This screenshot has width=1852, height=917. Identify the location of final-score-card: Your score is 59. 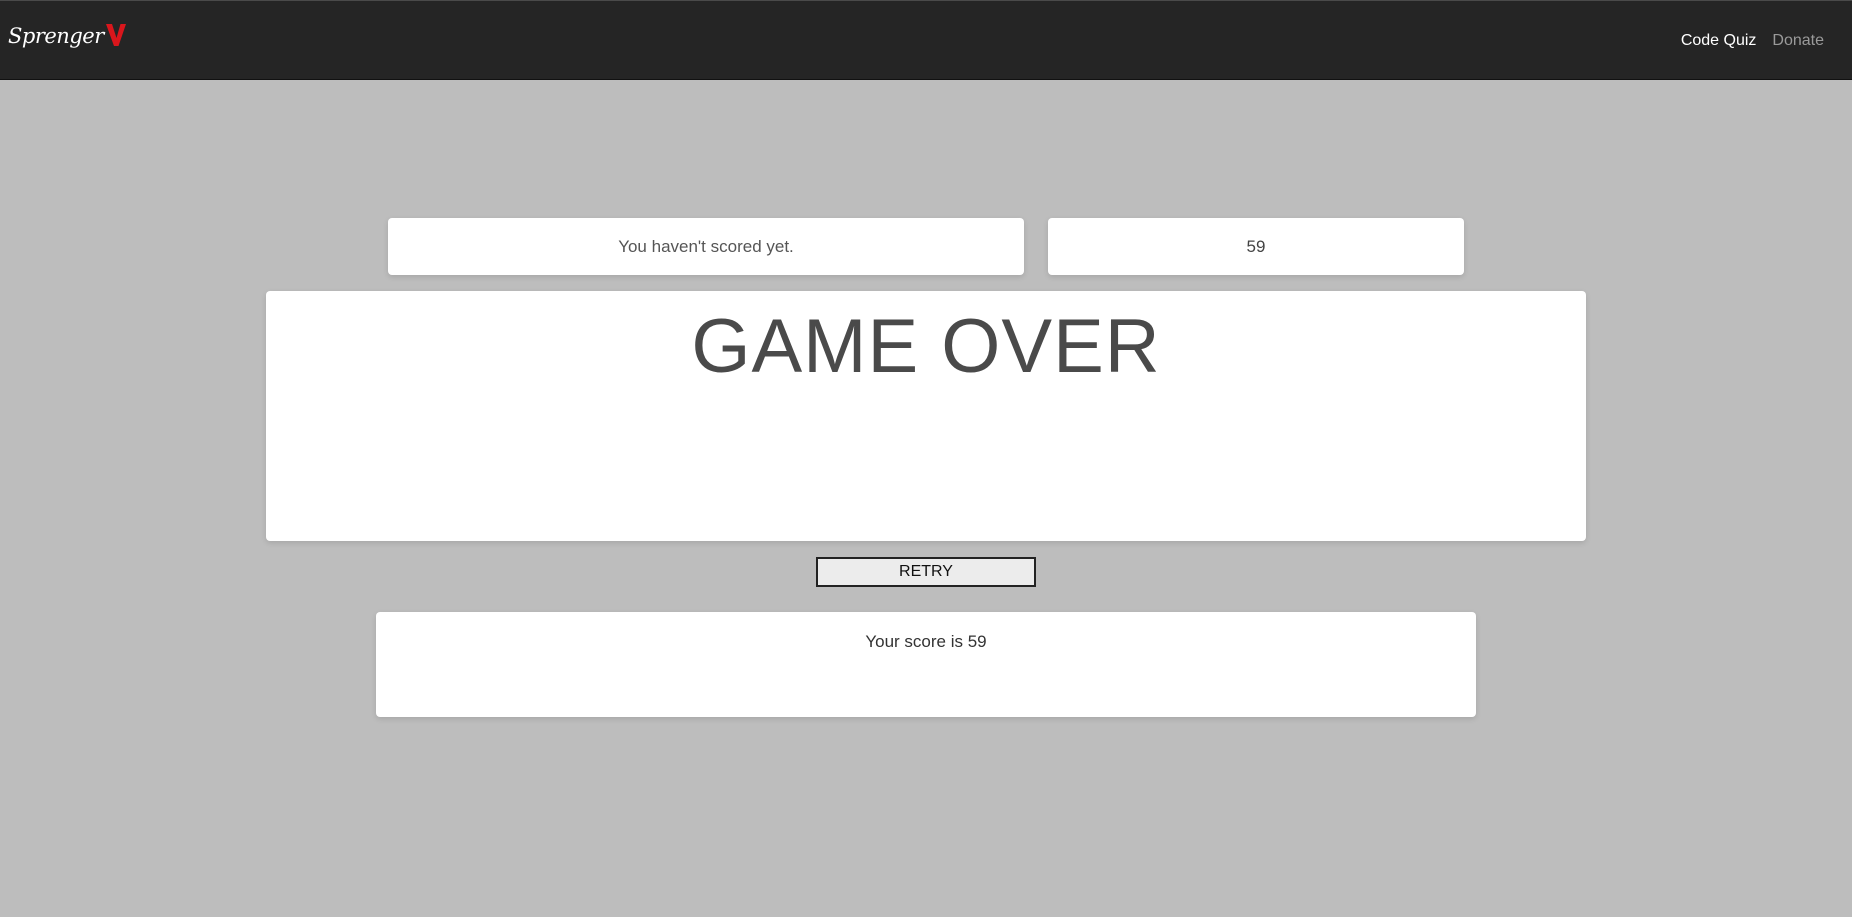
(926, 664).